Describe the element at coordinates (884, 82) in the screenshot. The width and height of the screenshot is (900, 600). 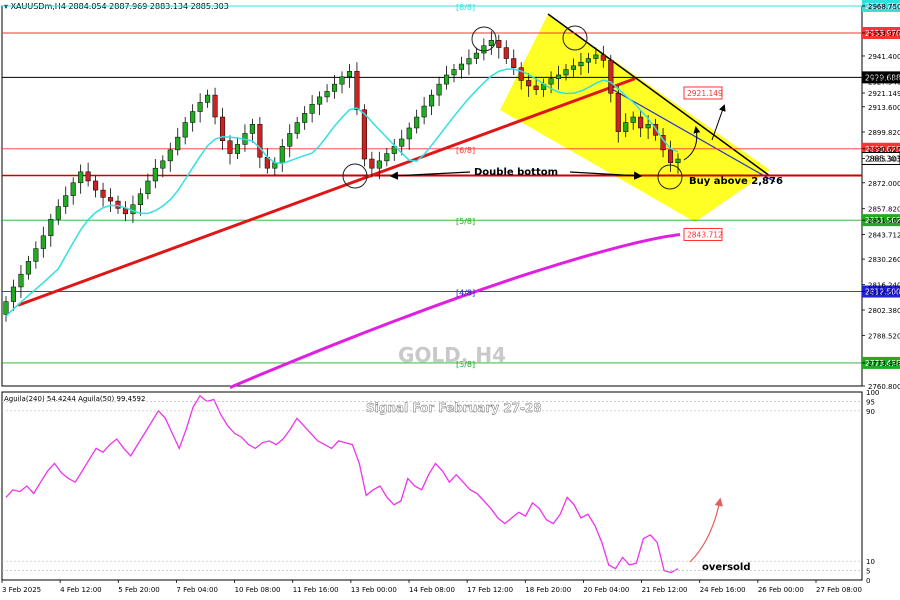
I see `y-tick-label: 2927.540` at that location.